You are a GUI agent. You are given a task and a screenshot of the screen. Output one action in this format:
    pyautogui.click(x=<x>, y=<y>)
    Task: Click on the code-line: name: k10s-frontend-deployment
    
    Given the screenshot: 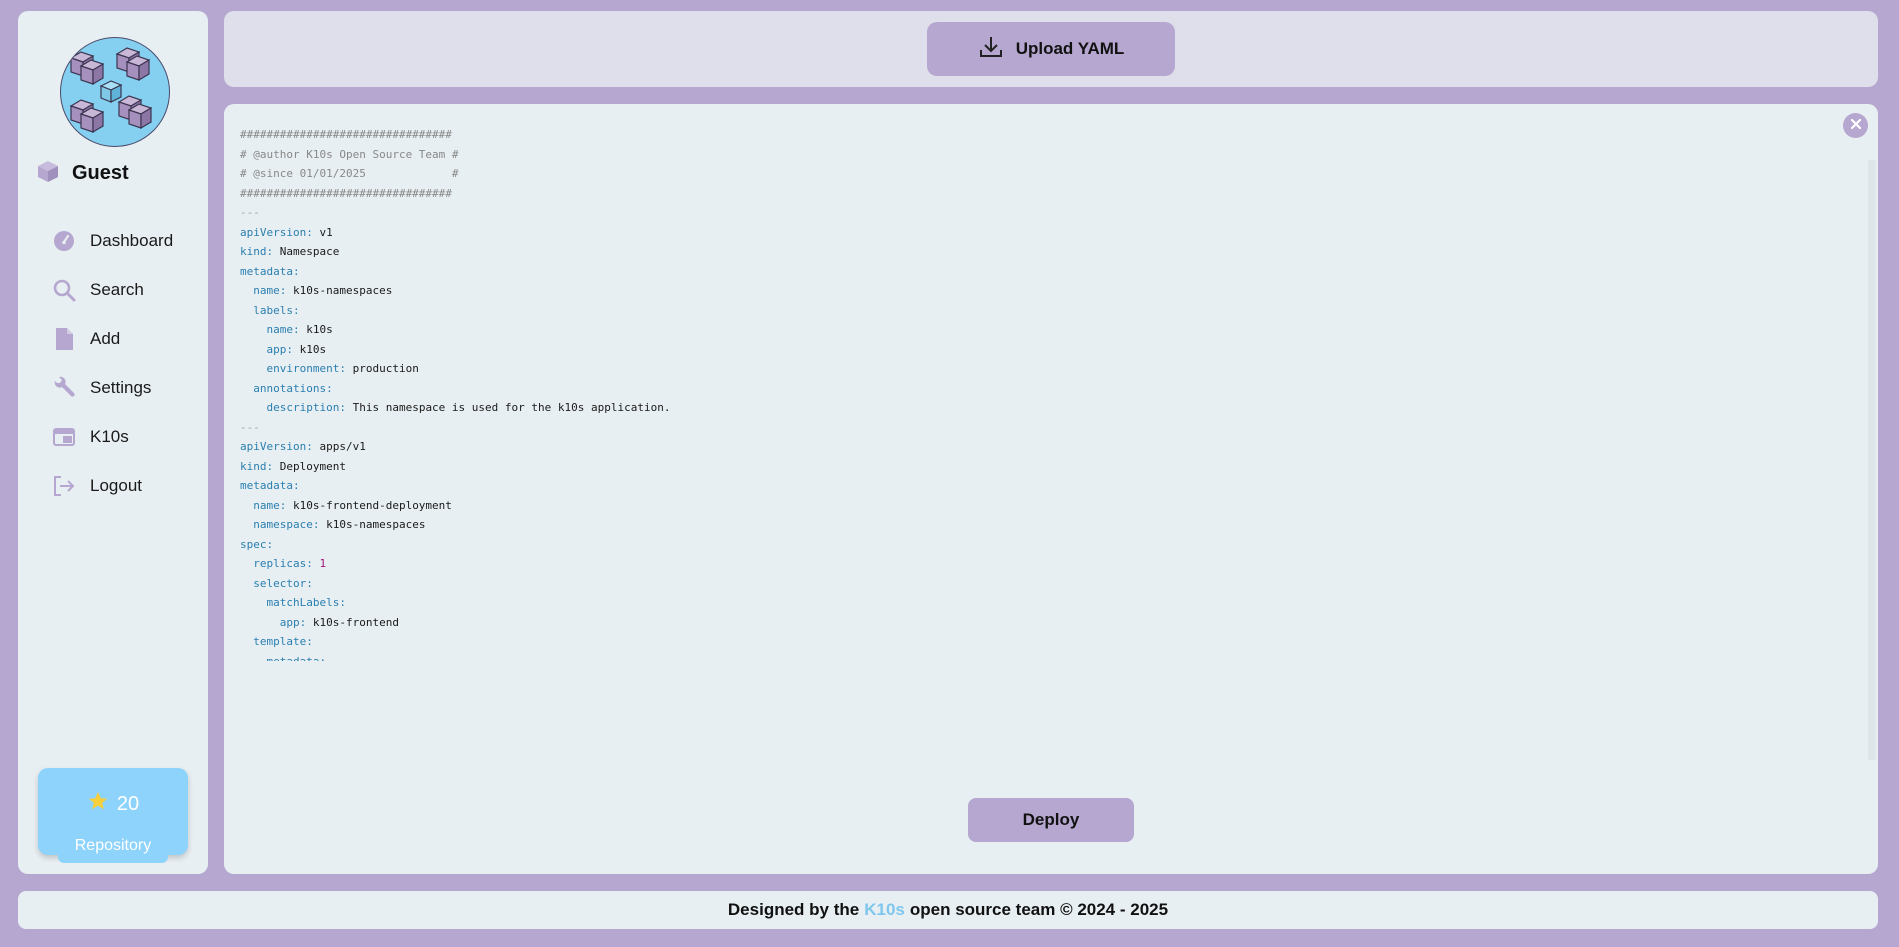 What is the action you would take?
    pyautogui.click(x=1042, y=506)
    